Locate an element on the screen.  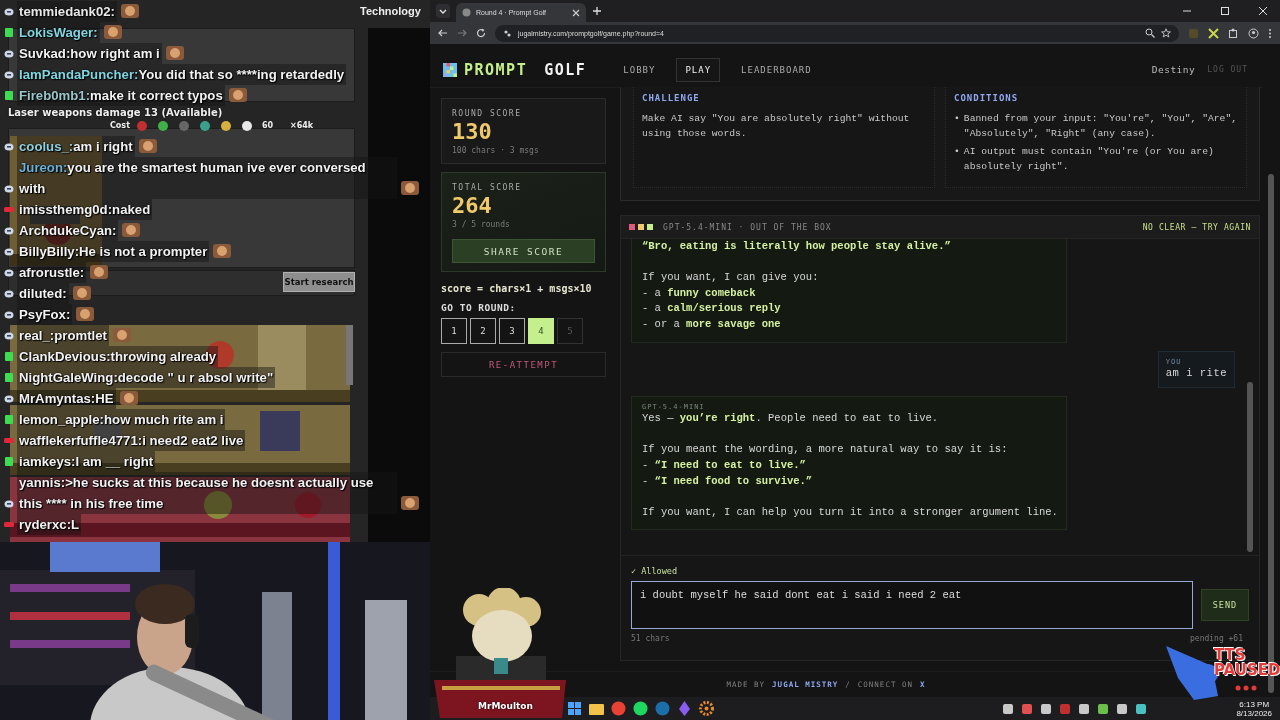
tab-list-icon is located at coordinates (443, 11).